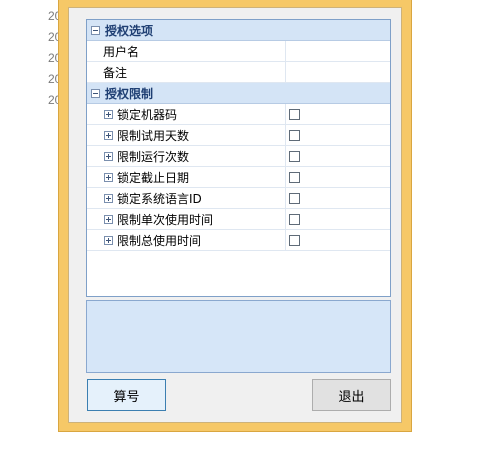 The image size is (484, 454). Describe the element at coordinates (294, 198) in the screenshot. I see `system-language-id-checkbox` at that location.